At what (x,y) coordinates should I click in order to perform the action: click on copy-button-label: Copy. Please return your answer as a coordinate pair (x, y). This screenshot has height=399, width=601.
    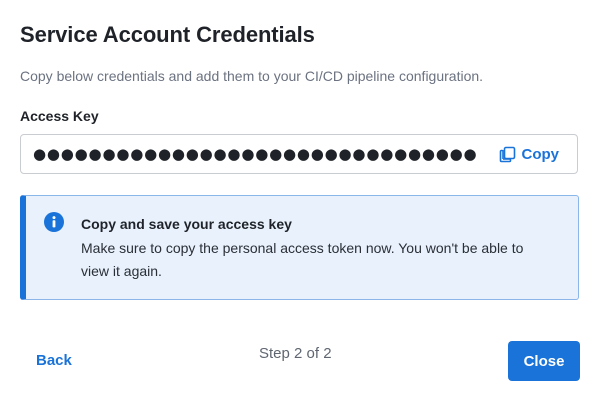
    Looking at the image, I should click on (540, 154).